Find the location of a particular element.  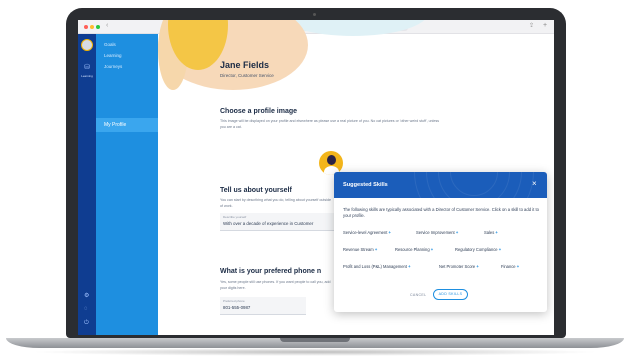

close-icon: × is located at coordinates (534, 183).